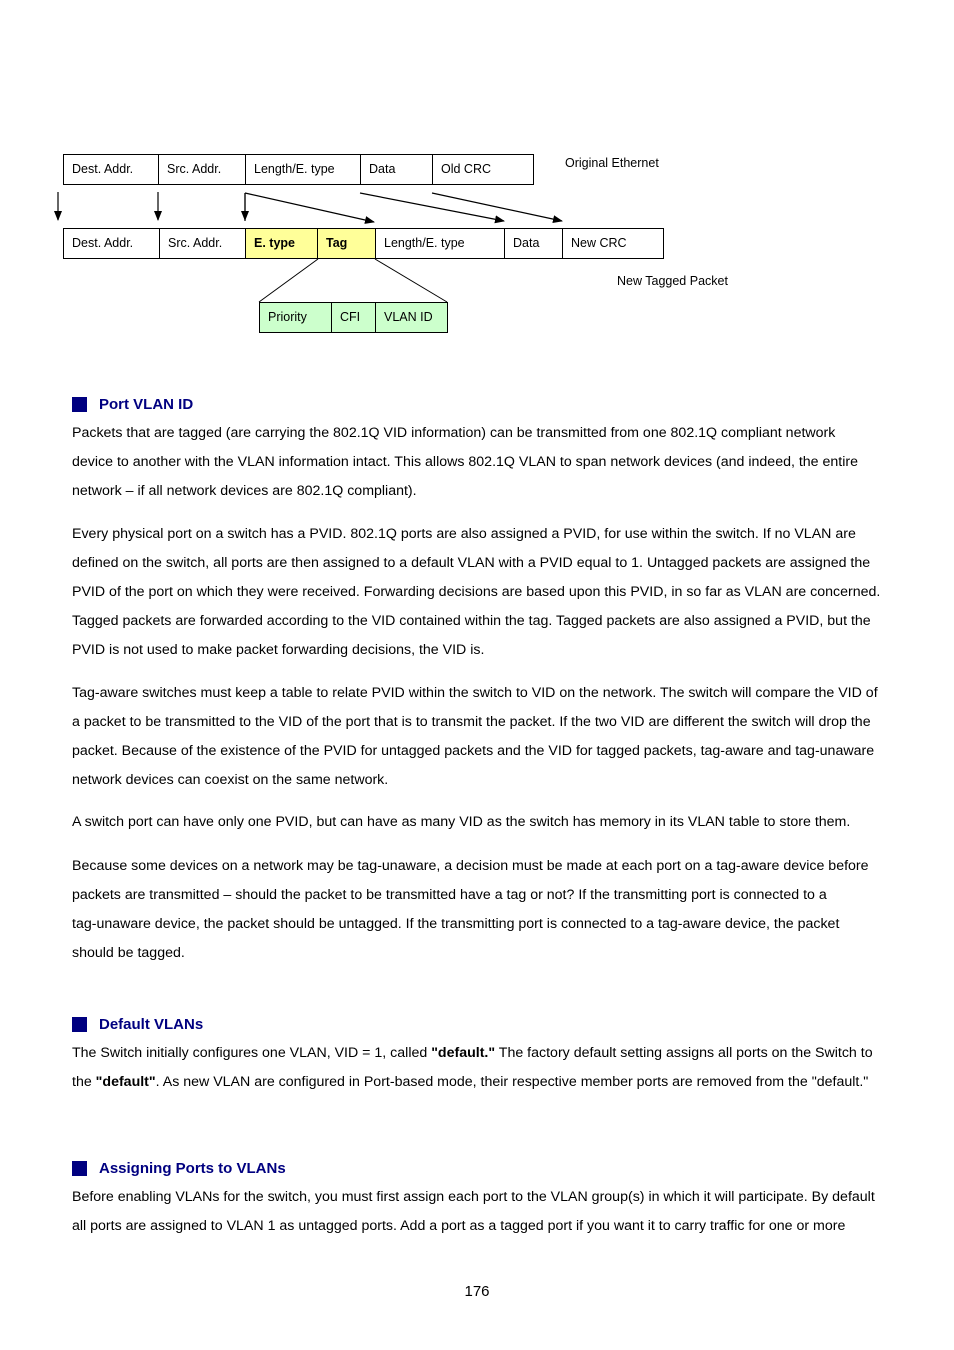  What do you see at coordinates (125, 1081) in the screenshot?
I see `bold-text: "default"` at bounding box center [125, 1081].